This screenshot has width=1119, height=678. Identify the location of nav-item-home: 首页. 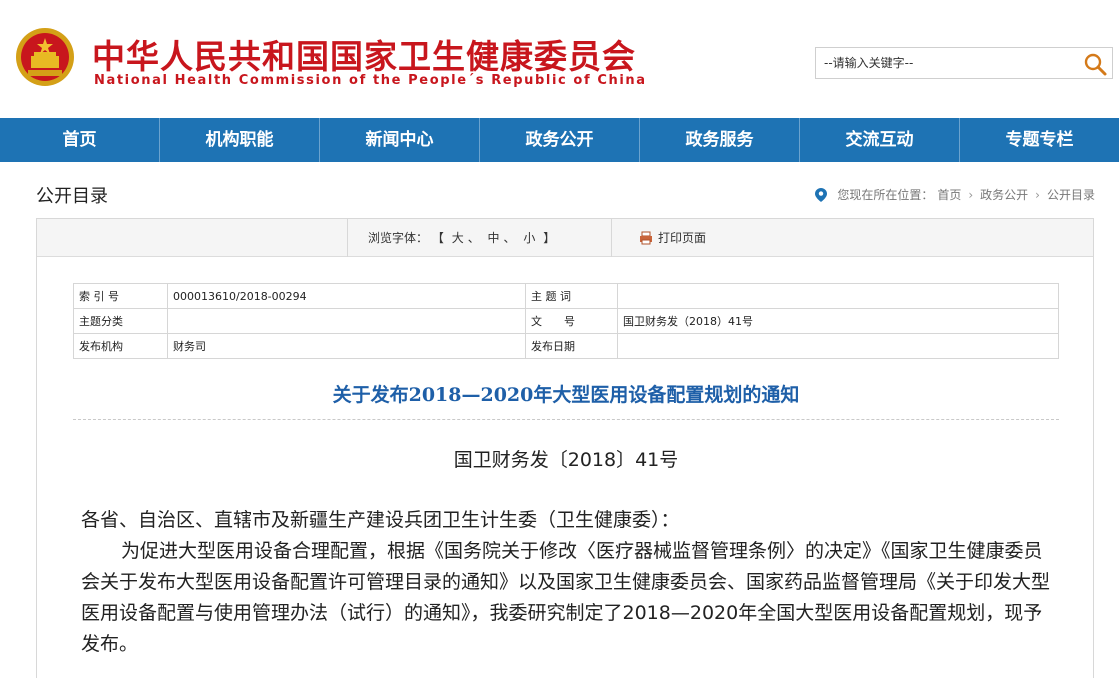
(80, 140).